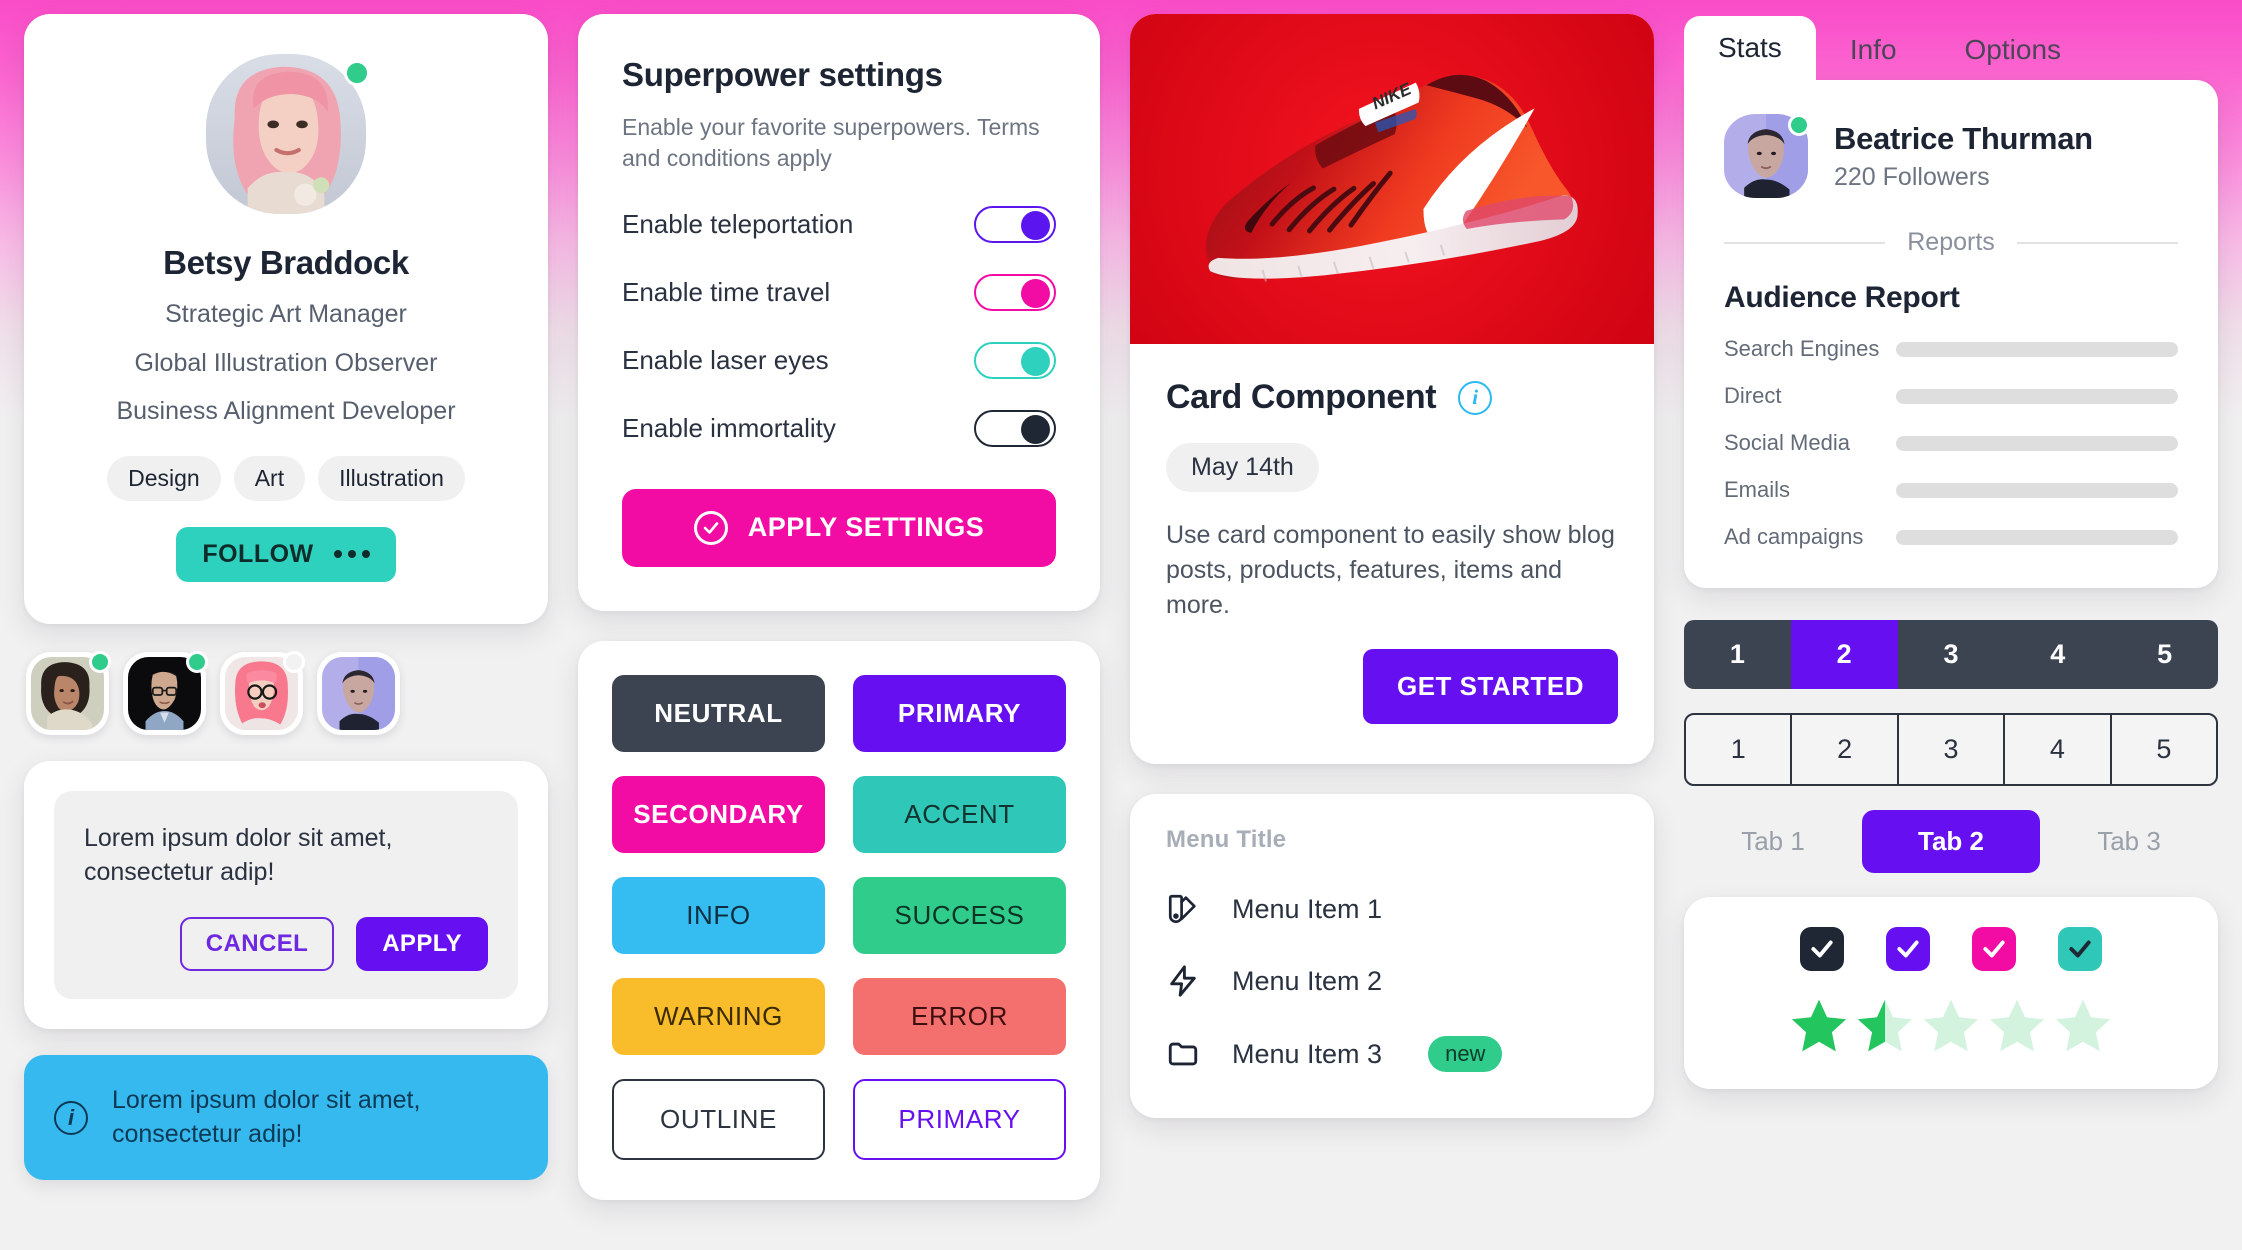 The image size is (2242, 1250). I want to click on pagination-light: 1 2 3 4 5, so click(1951, 749).